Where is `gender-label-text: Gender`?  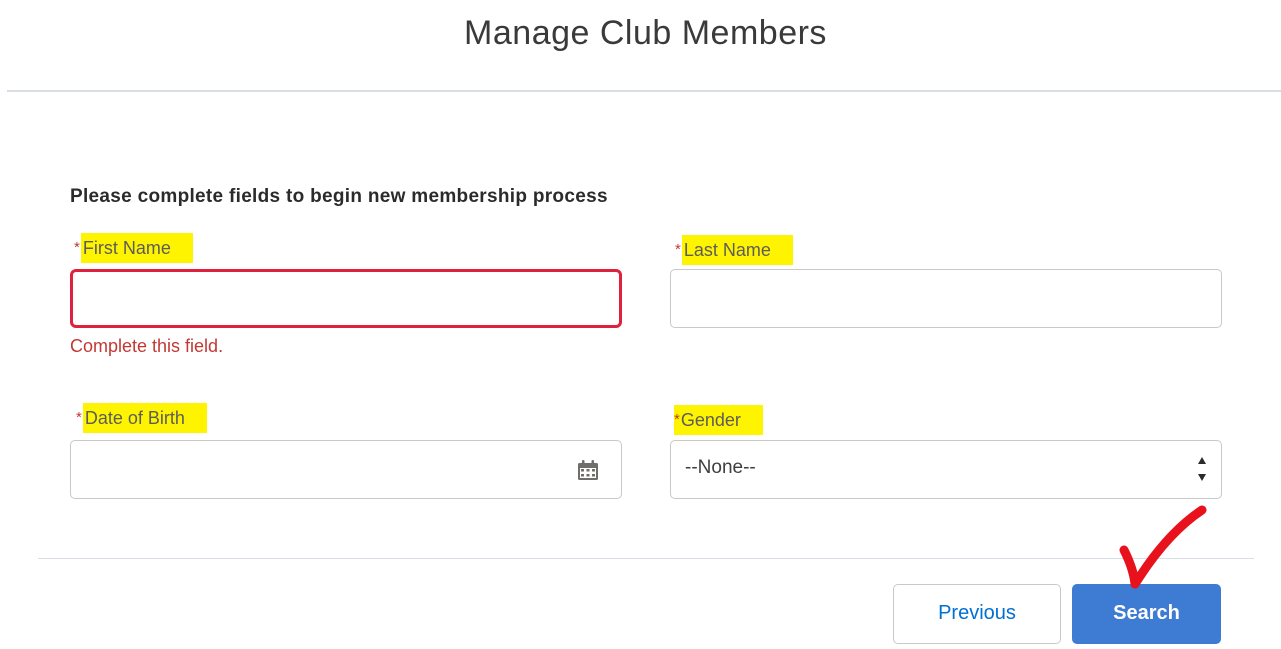
gender-label-text: Gender is located at coordinates (710, 420).